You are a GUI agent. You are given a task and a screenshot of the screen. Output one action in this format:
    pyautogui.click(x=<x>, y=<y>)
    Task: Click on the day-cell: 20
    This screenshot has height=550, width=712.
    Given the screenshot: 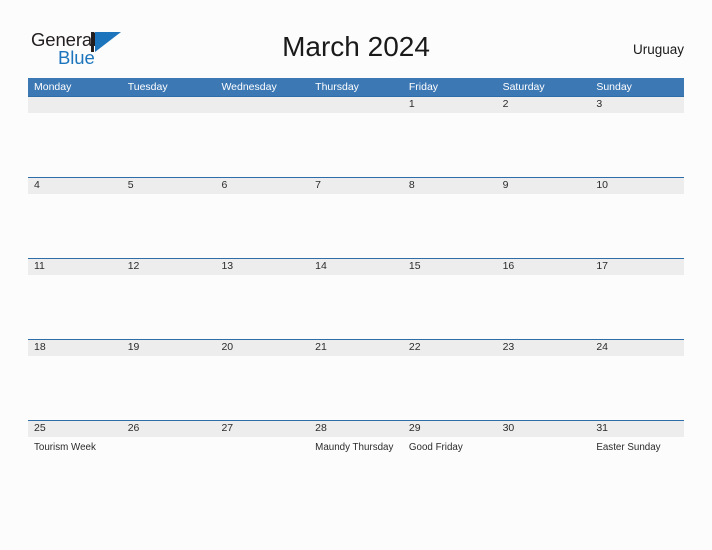 What is the action you would take?
    pyautogui.click(x=262, y=379)
    